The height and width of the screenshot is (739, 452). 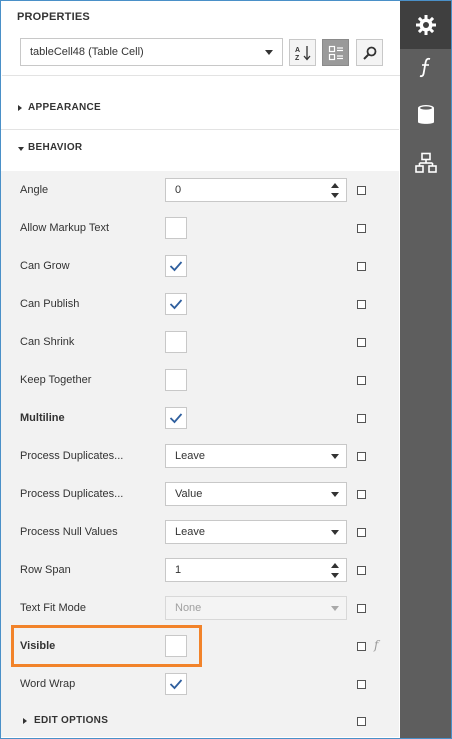 I want to click on keep-together-checkbox, so click(x=176, y=380).